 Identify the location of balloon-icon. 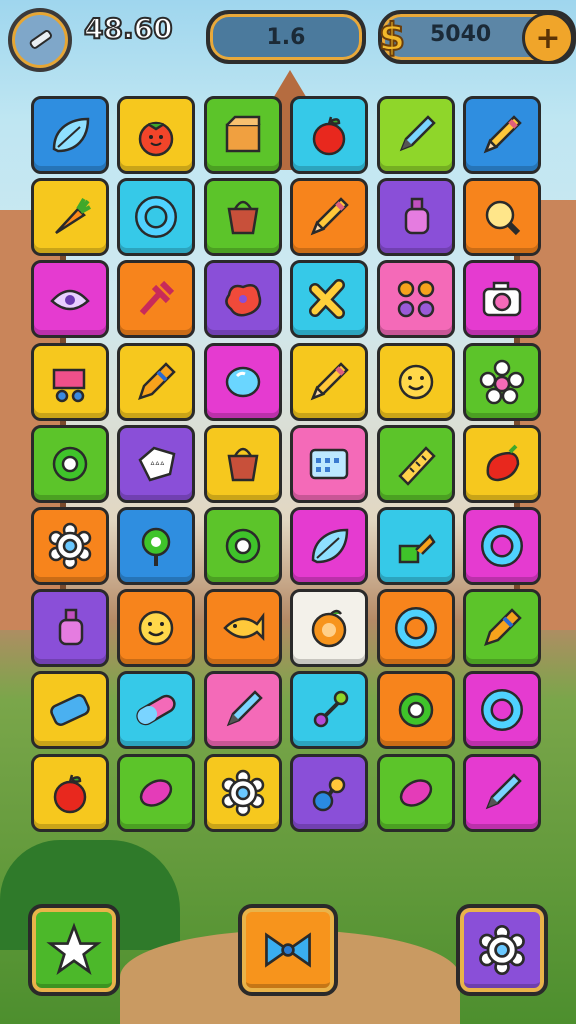
(243, 381).